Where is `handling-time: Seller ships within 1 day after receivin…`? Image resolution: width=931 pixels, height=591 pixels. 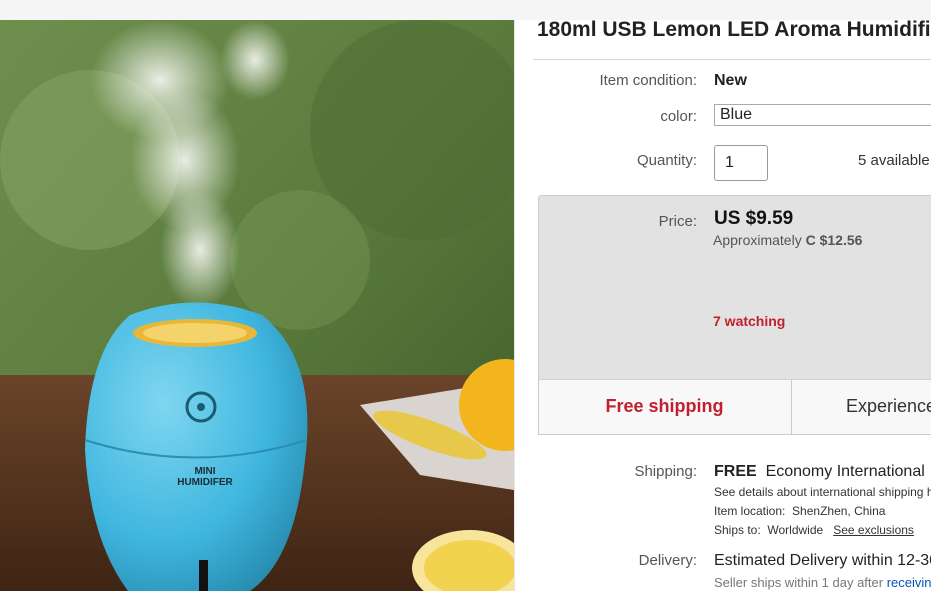
handling-time: Seller ships within 1 day after receivin… is located at coordinates (822, 582).